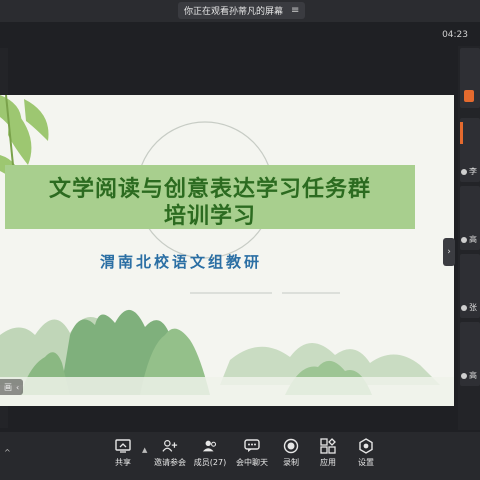  What do you see at coordinates (473, 307) in the screenshot?
I see `participant-name: 张` at bounding box center [473, 307].